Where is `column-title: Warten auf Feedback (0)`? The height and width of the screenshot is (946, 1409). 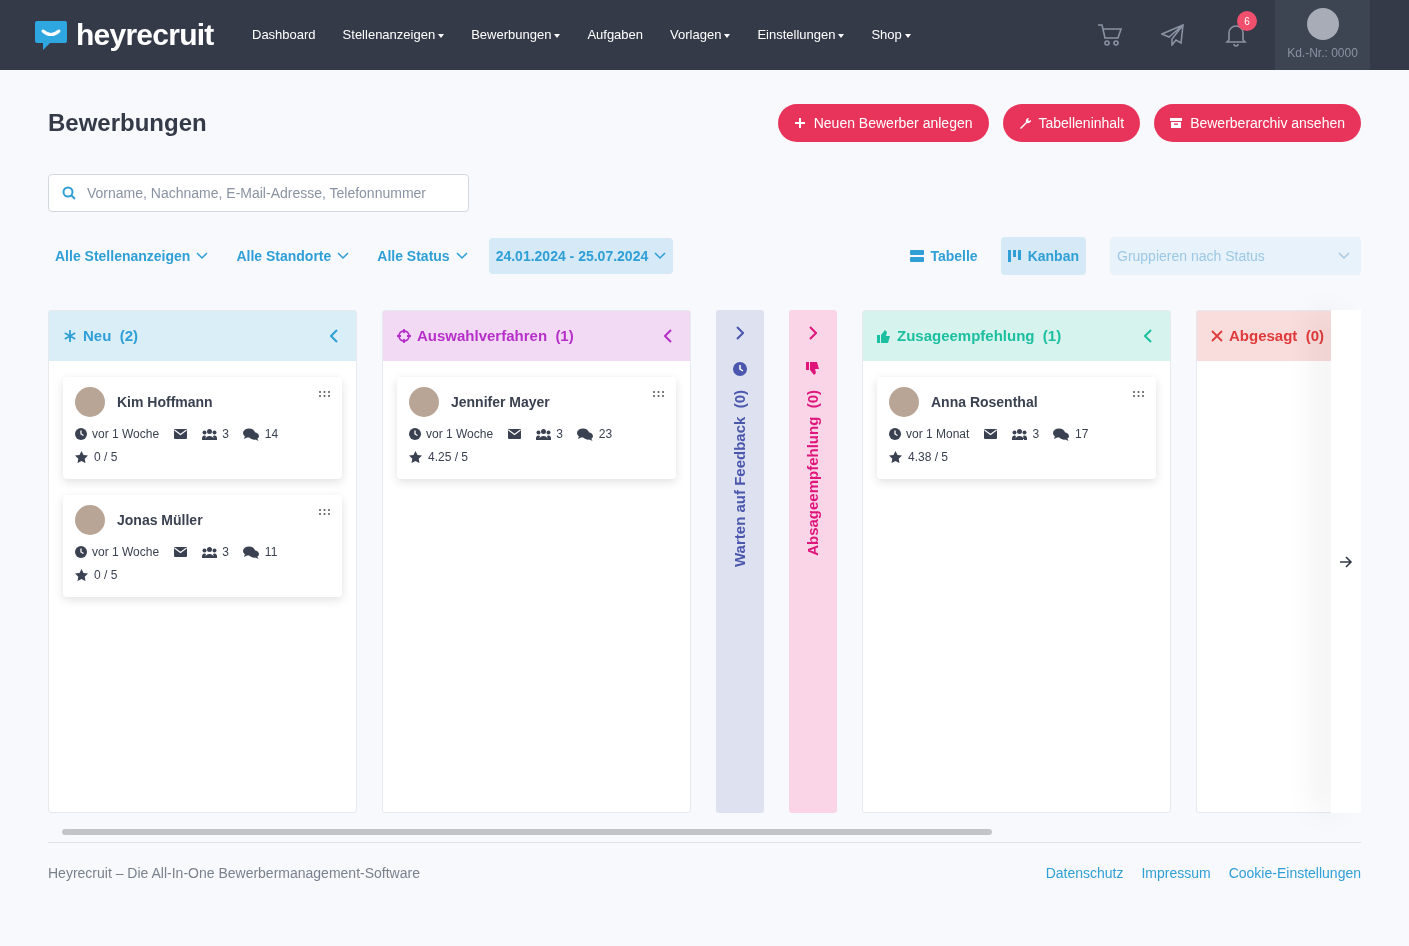 column-title: Warten auf Feedback (0) is located at coordinates (739, 478).